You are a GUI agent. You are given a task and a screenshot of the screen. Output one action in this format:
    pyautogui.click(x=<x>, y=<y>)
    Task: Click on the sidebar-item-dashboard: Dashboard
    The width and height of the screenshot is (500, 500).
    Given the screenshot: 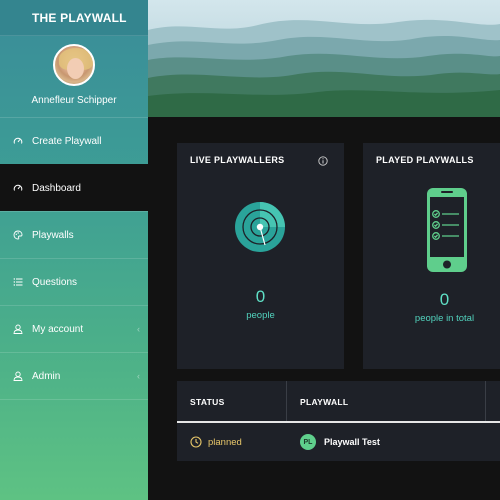 What is the action you would take?
    pyautogui.click(x=74, y=187)
    